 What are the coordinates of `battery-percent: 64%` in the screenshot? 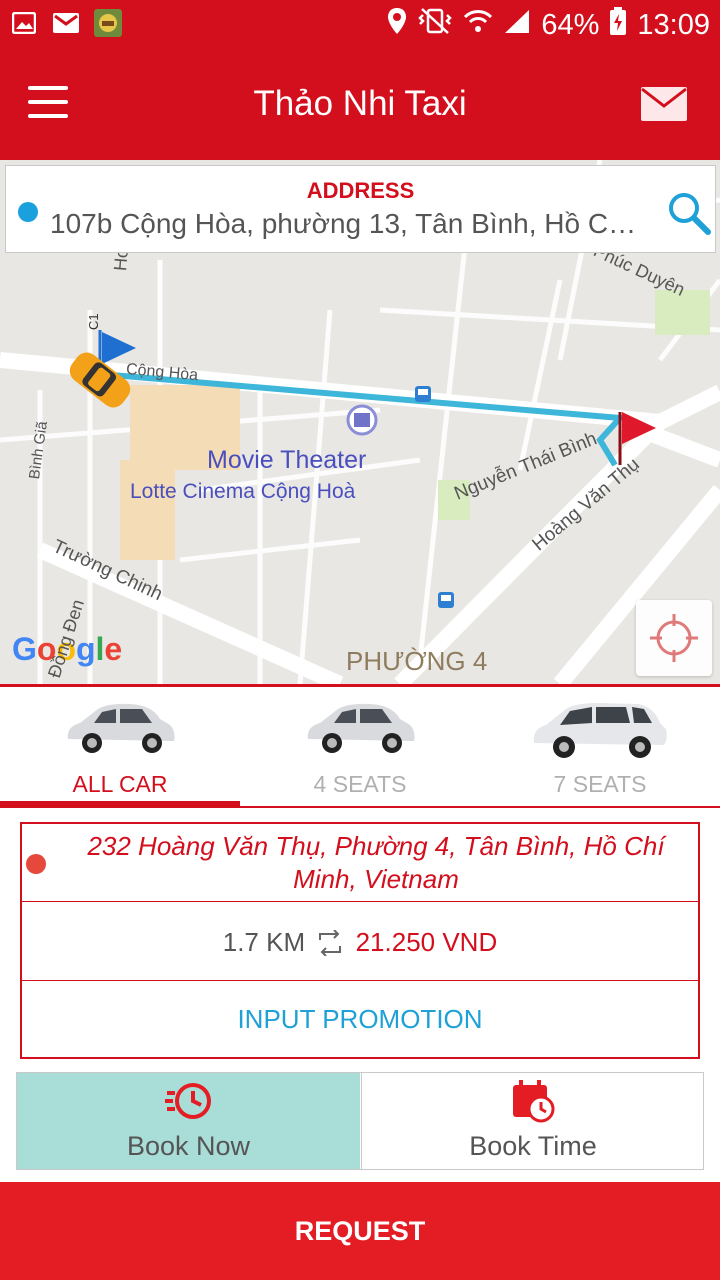 It's located at (570, 24).